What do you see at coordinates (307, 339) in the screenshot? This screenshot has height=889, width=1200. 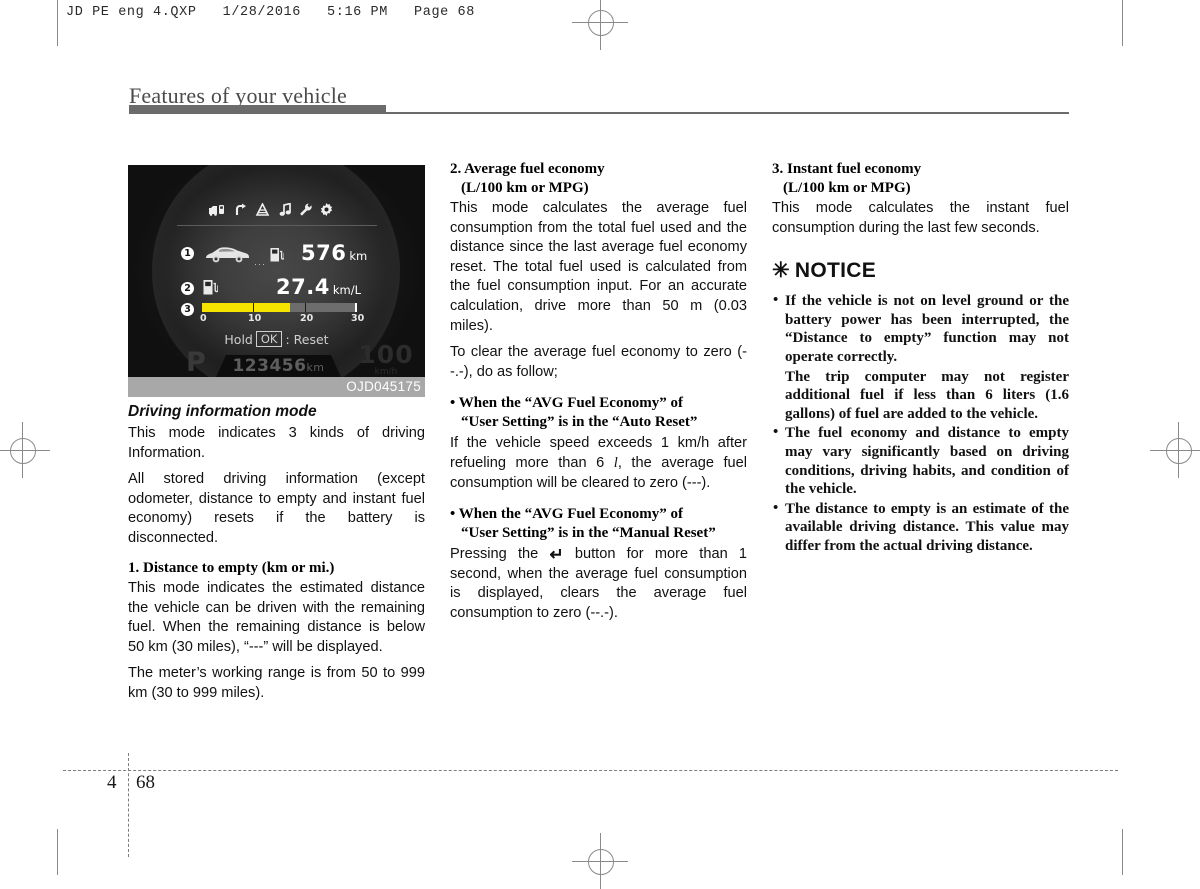 I see `reset-label: : Reset` at bounding box center [307, 339].